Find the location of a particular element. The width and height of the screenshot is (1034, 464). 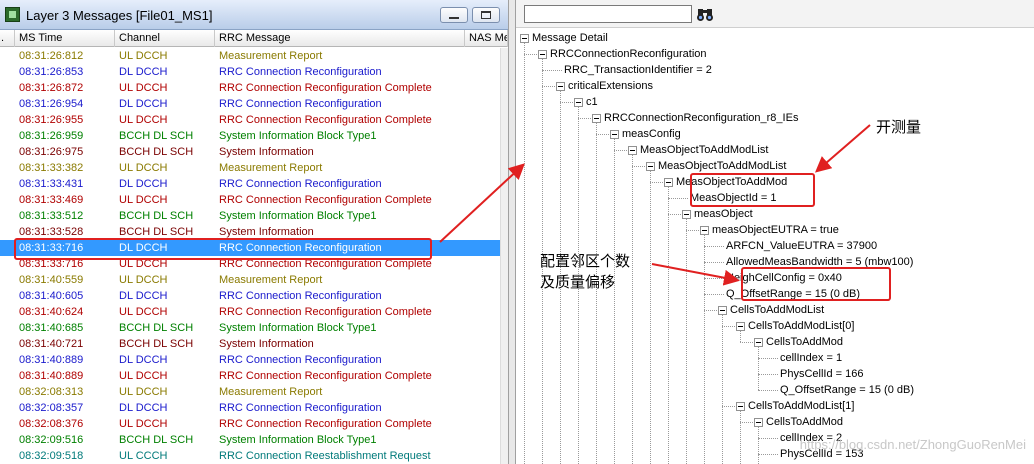

ms-time-cell: 08:31:40:721 is located at coordinates (51, 344).